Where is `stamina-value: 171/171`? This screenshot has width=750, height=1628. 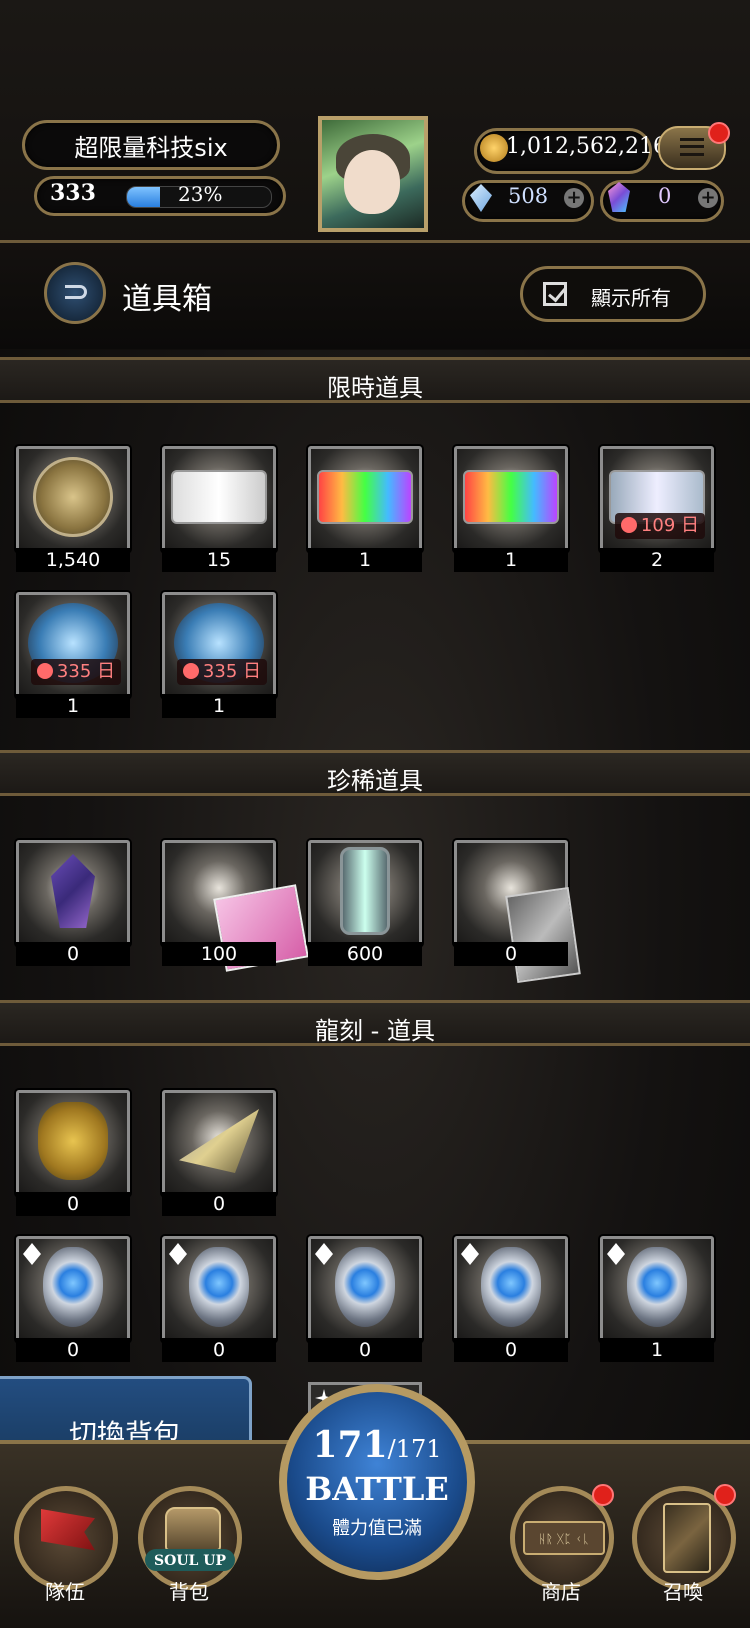 stamina-value: 171/171 is located at coordinates (377, 1445).